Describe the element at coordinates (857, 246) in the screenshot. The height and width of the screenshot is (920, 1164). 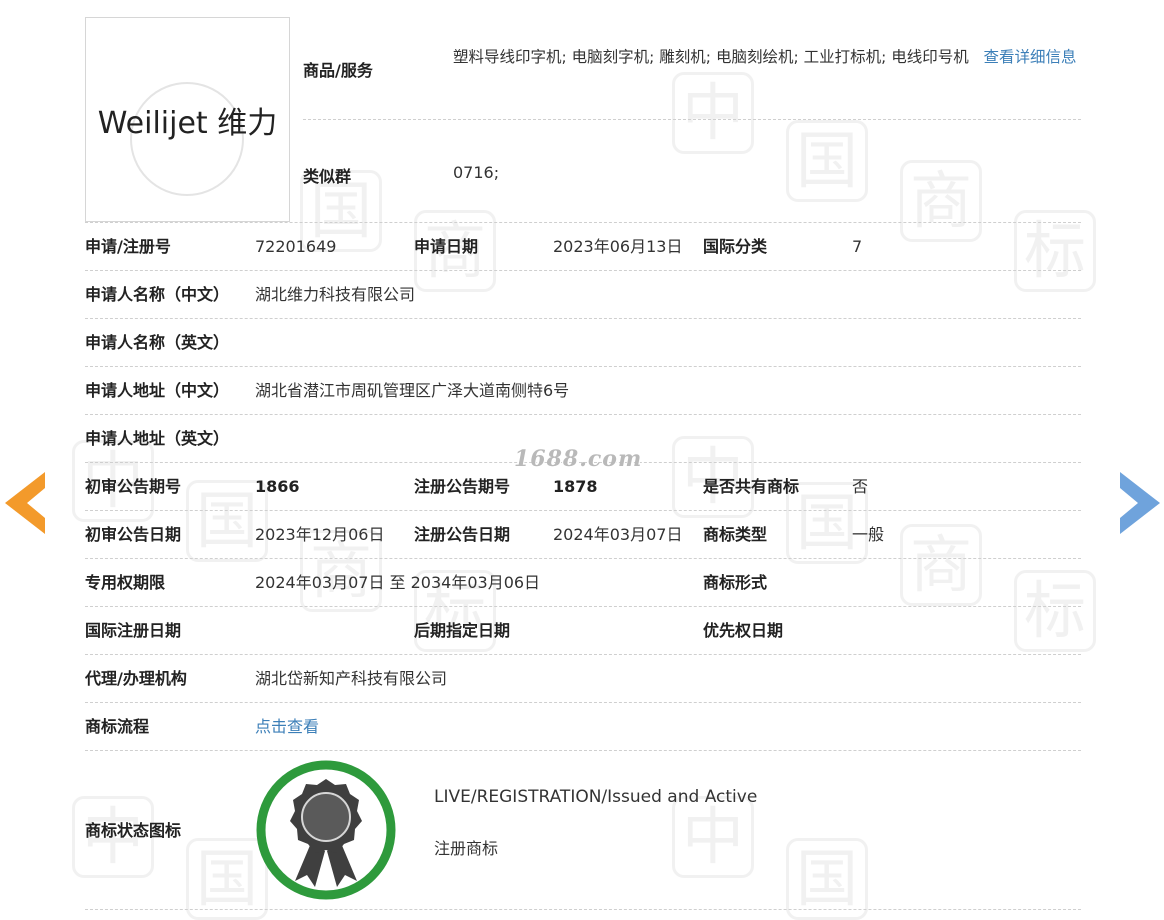
I see `intl-class-value: 7` at that location.